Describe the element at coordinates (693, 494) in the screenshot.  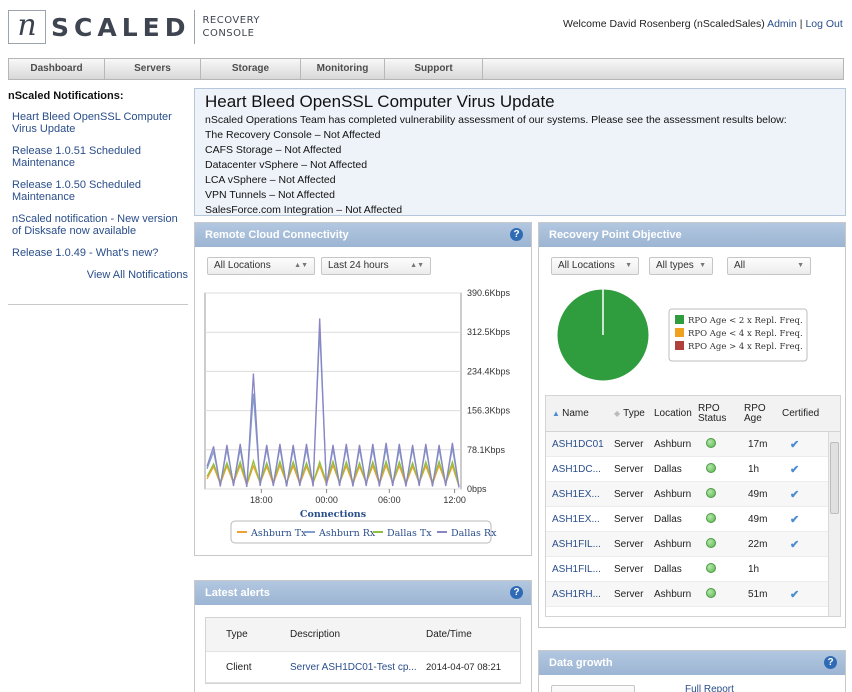
I see `table-row: ASH1EX... Server Ashburn 49m ✔` at that location.